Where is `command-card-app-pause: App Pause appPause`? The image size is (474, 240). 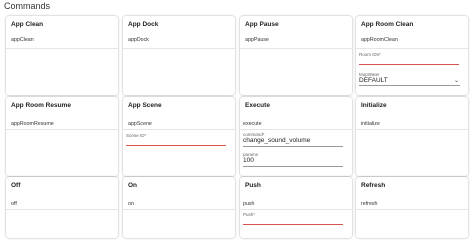 command-card-app-pause: App Pause appPause is located at coordinates (296, 55).